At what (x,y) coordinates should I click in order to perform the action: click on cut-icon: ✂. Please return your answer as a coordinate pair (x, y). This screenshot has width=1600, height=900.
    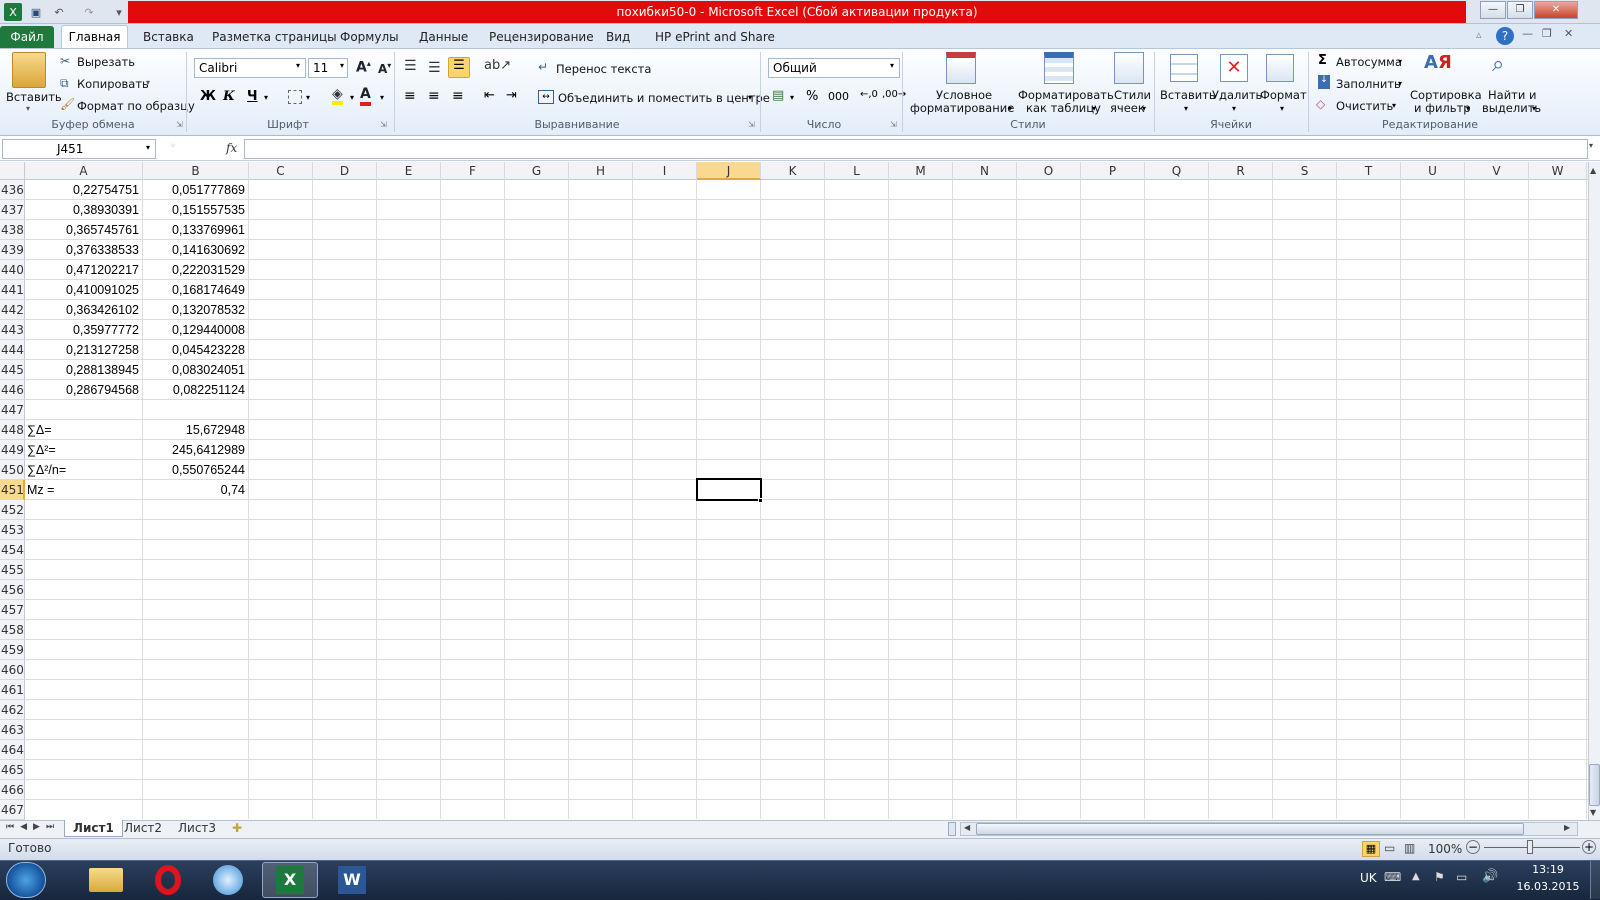
    Looking at the image, I should click on (65, 61).